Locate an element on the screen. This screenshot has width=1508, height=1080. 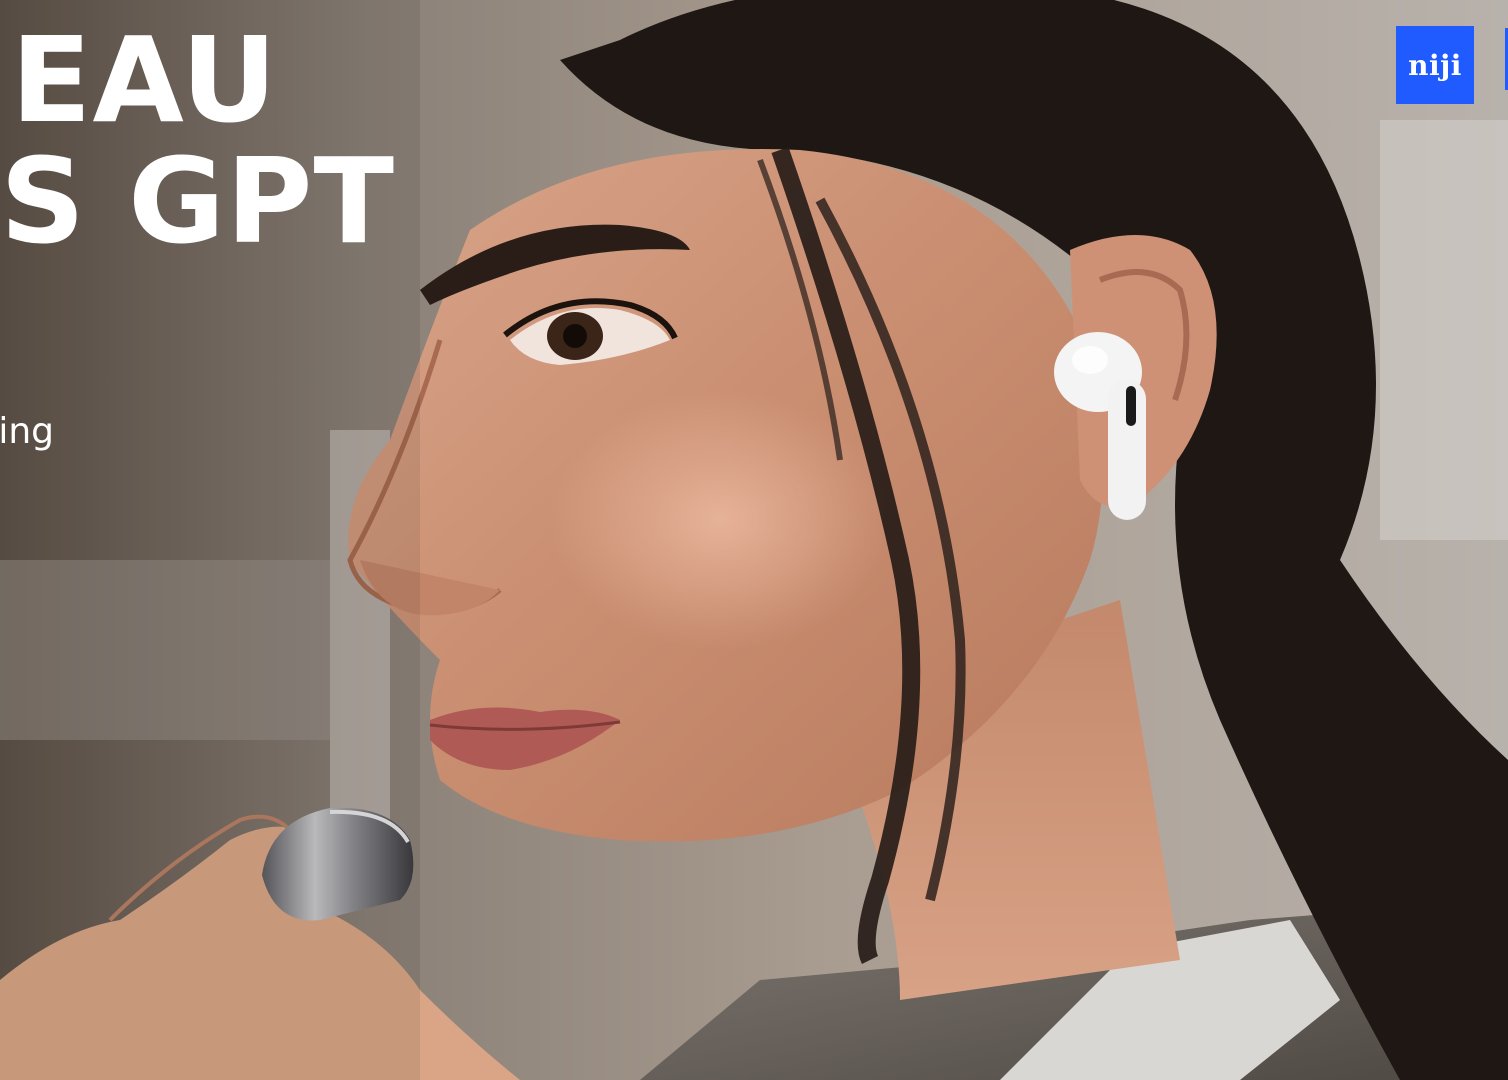
logo-text: niji is located at coordinates (1435, 65).